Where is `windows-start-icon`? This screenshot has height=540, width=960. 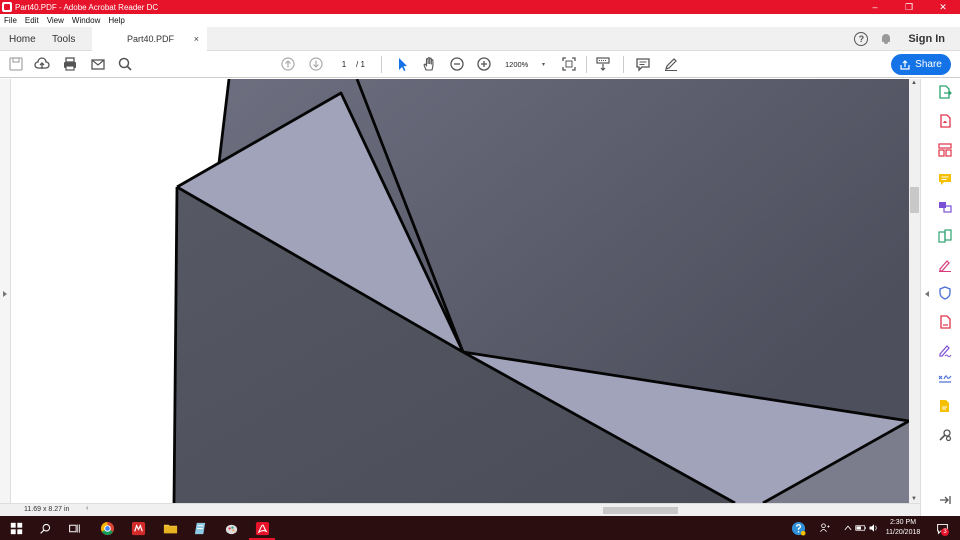 windows-start-icon is located at coordinates (16, 528).